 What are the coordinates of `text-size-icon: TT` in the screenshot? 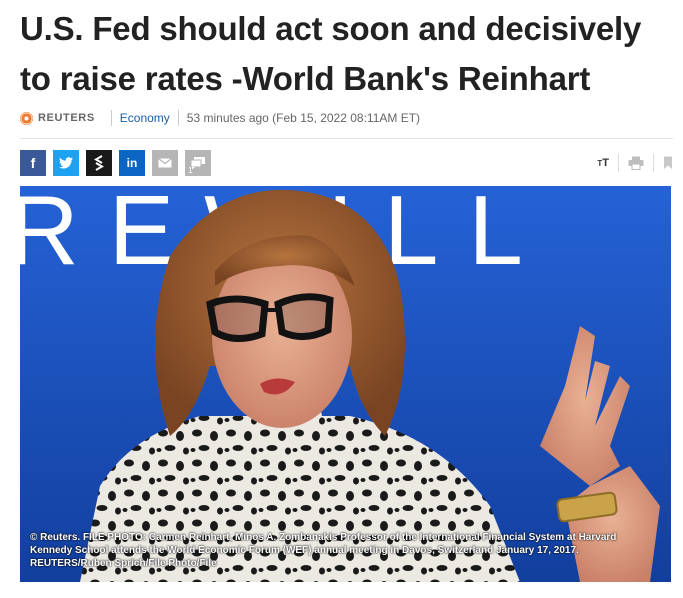 It's located at (603, 163).